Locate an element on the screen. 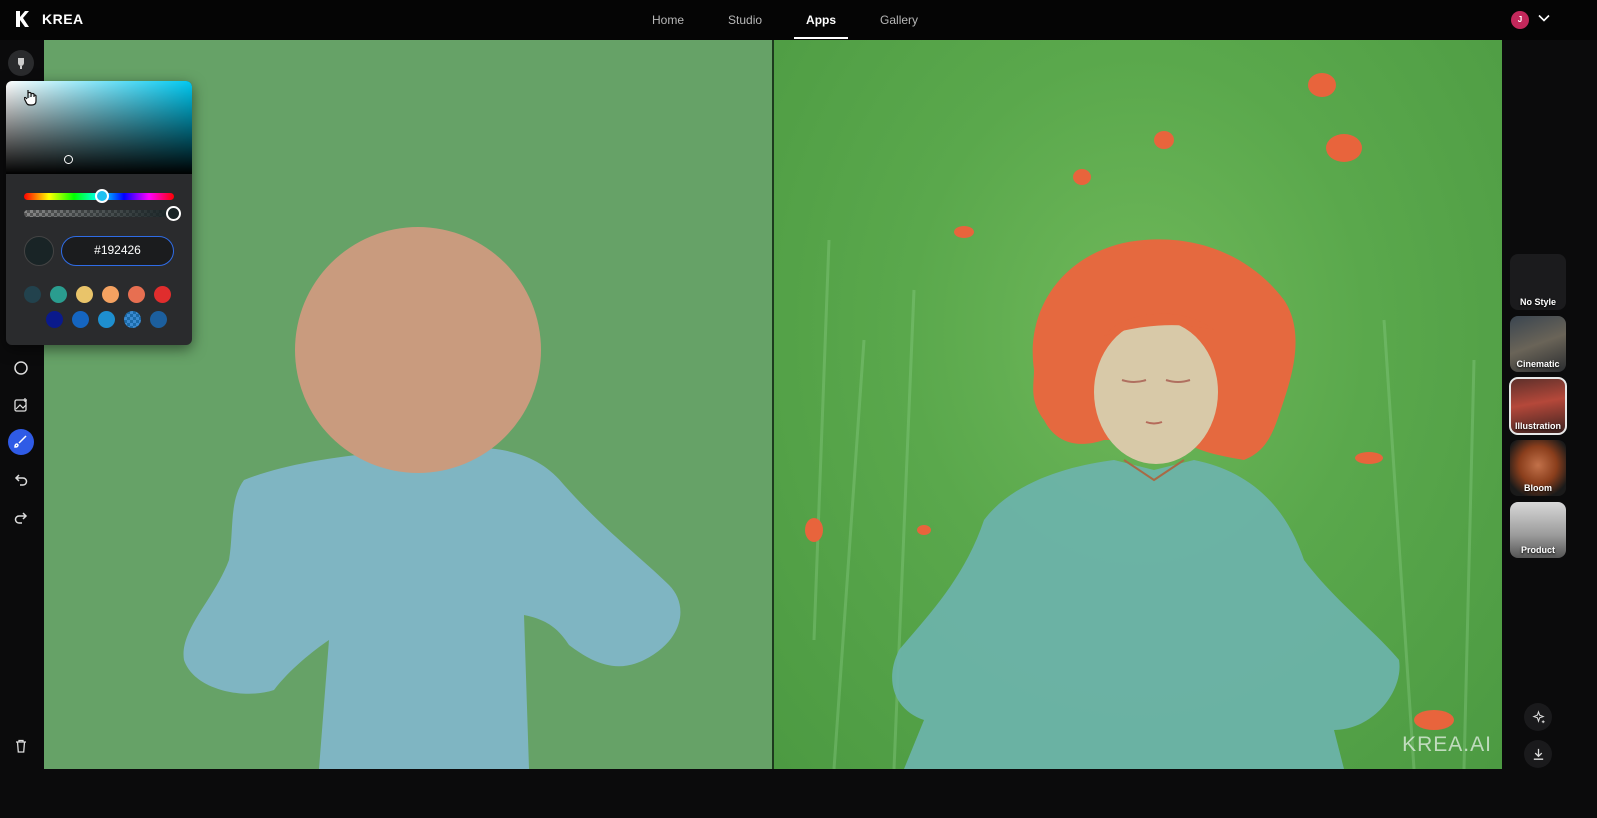  main-nav: Home Studio Apps Gallery is located at coordinates (785, 20).